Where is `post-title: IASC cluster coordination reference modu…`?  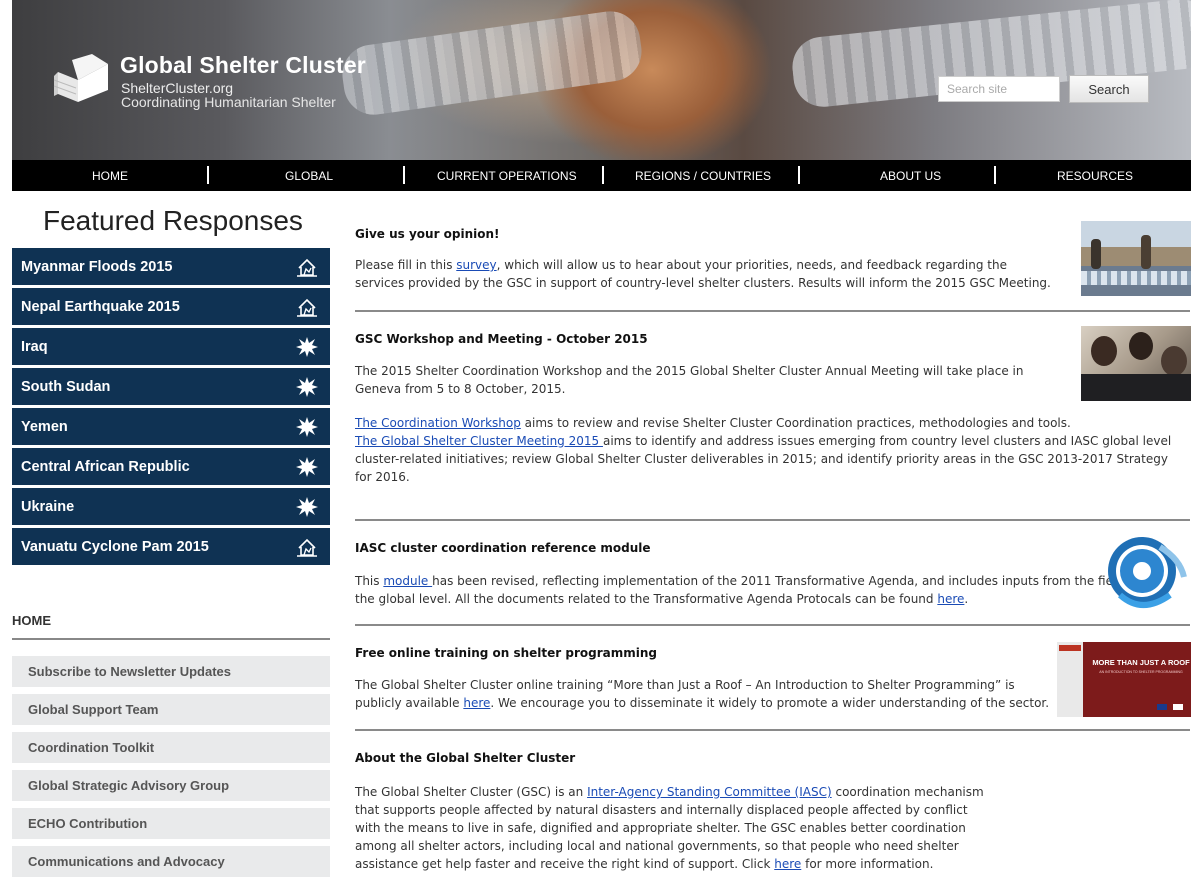 post-title: IASC cluster coordination reference modu… is located at coordinates (503, 548).